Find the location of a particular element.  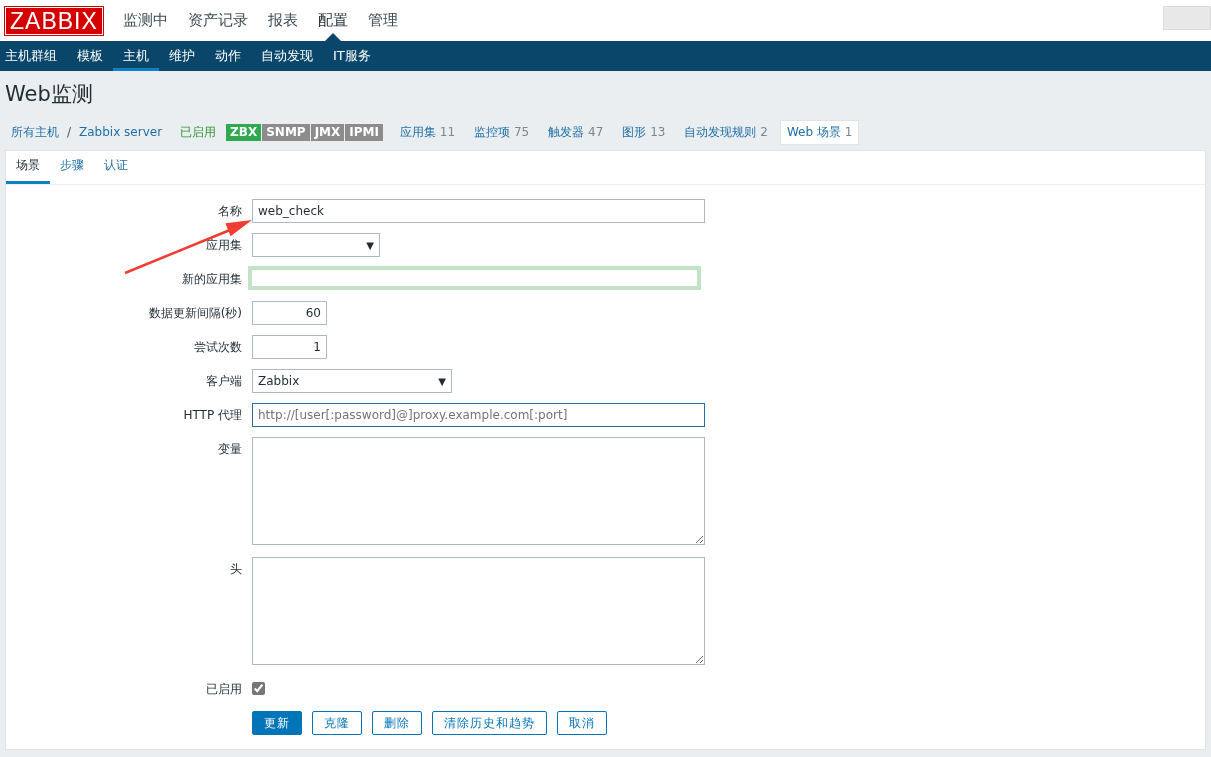

tab: 步骤 is located at coordinates (72, 167).